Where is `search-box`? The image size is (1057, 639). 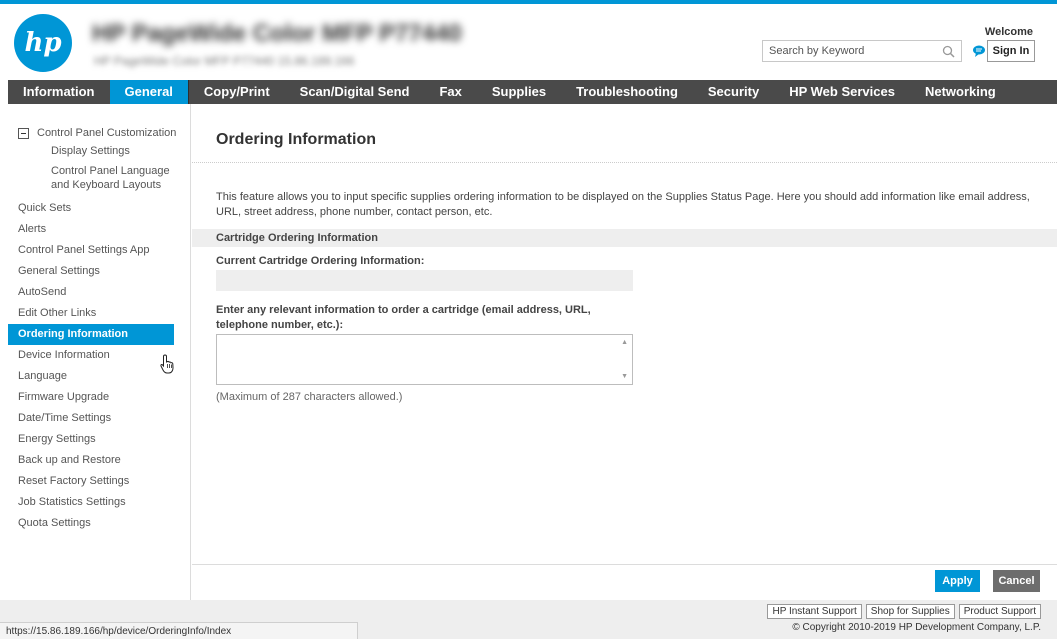 search-box is located at coordinates (862, 51).